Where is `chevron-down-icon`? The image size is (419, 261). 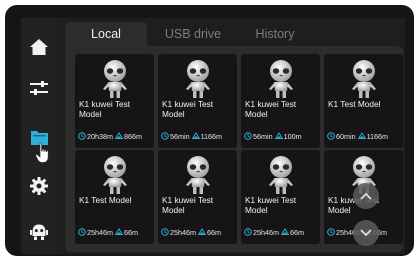 chevron-down-icon is located at coordinates (366, 233).